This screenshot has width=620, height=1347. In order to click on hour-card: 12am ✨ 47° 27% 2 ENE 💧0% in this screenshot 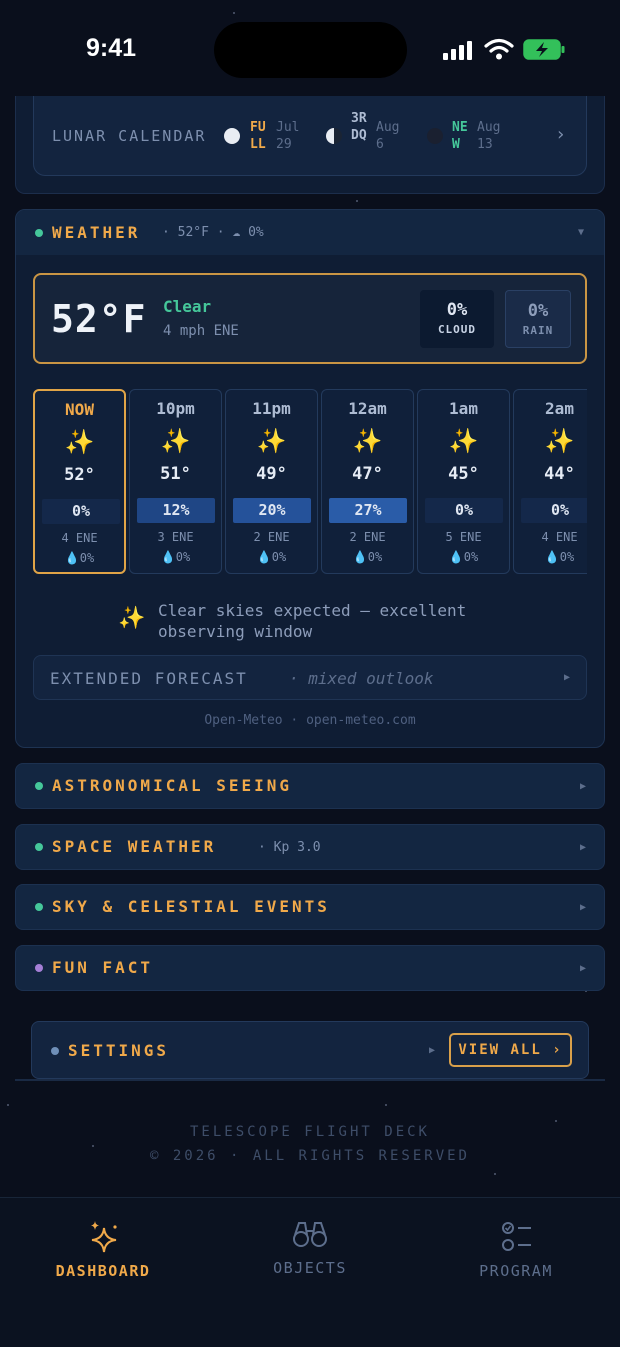, I will do `click(367, 481)`.